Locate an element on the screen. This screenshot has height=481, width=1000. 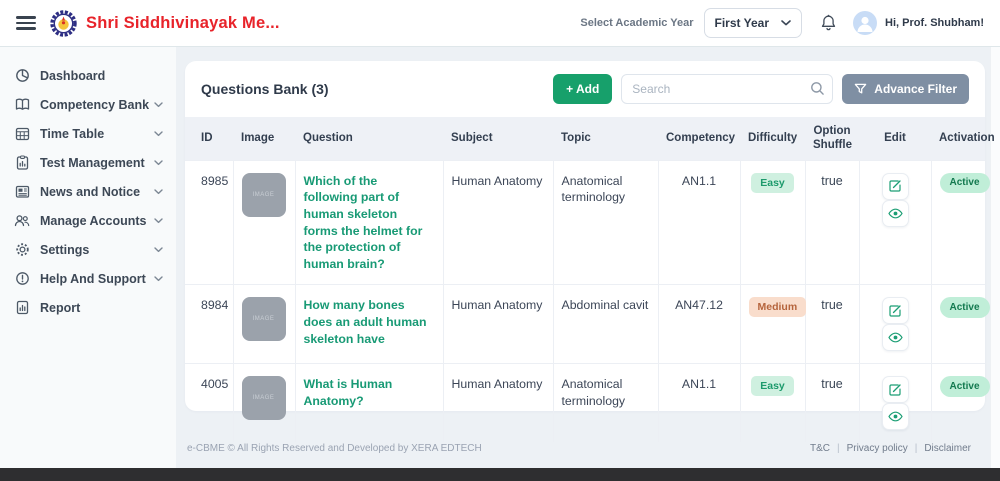
col-competency: Competency is located at coordinates (701, 138).